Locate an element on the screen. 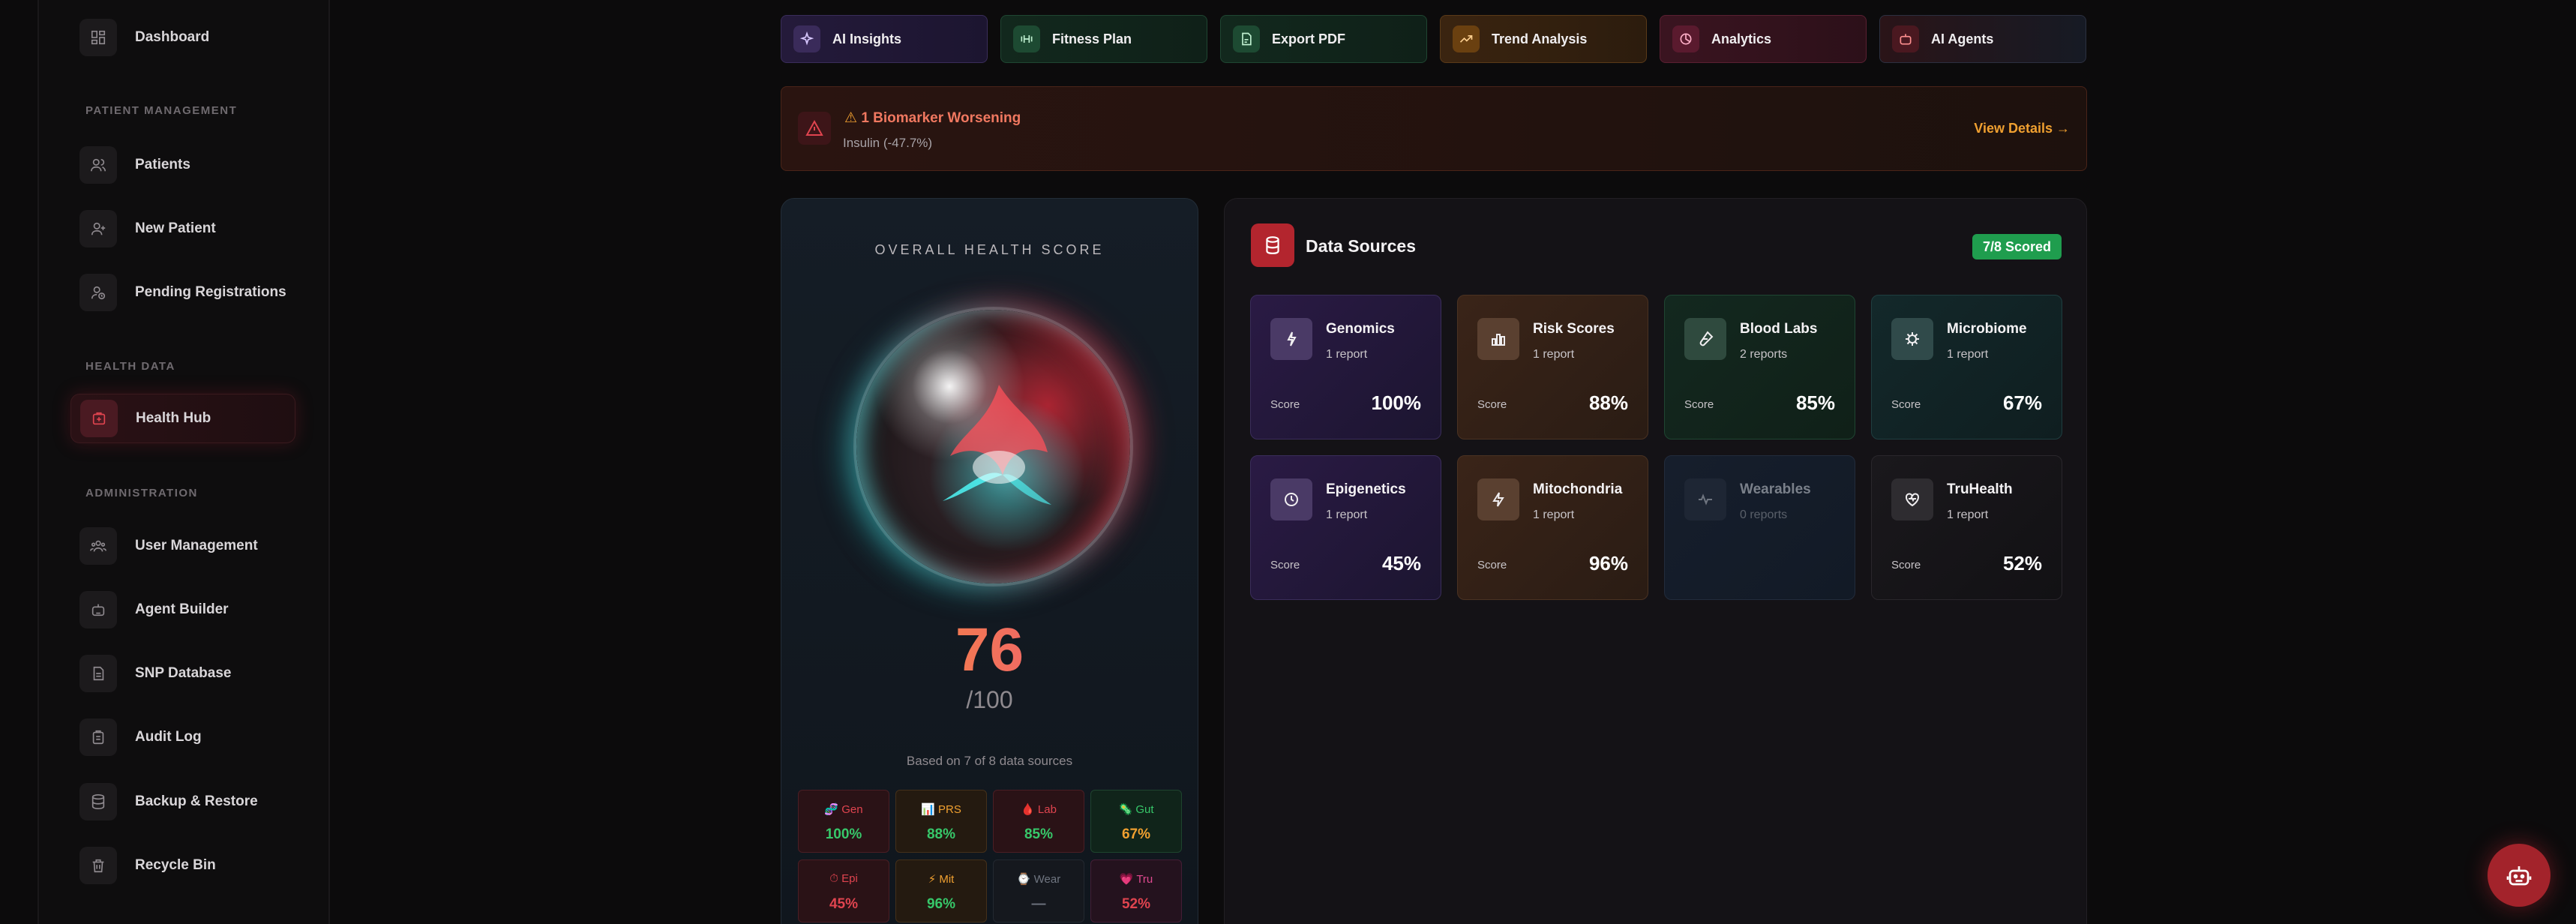 The width and height of the screenshot is (2576, 924). sidebar-item-user-management: User Management is located at coordinates (183, 546).